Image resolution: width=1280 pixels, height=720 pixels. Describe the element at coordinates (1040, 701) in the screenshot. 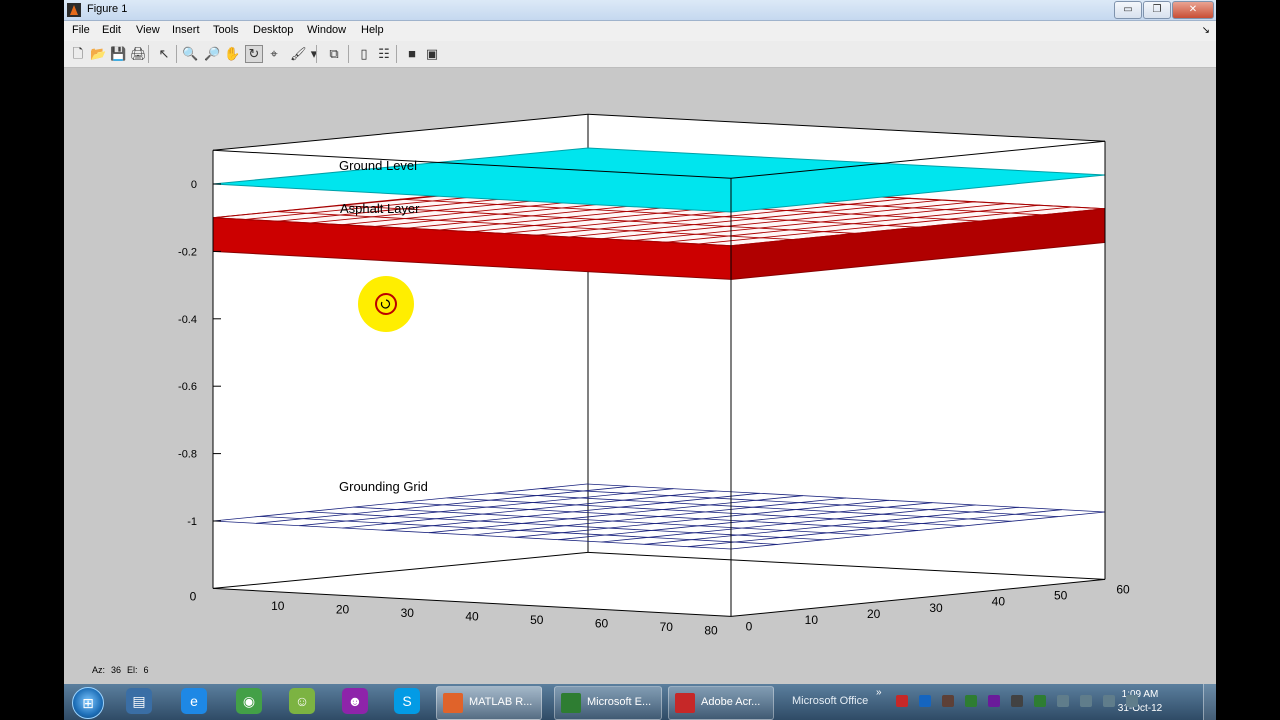

I see `tray-check-icon` at that location.